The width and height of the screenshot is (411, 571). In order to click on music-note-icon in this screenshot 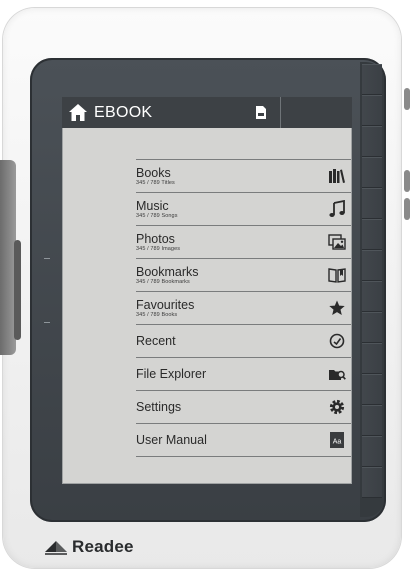, I will do `click(337, 208)`.